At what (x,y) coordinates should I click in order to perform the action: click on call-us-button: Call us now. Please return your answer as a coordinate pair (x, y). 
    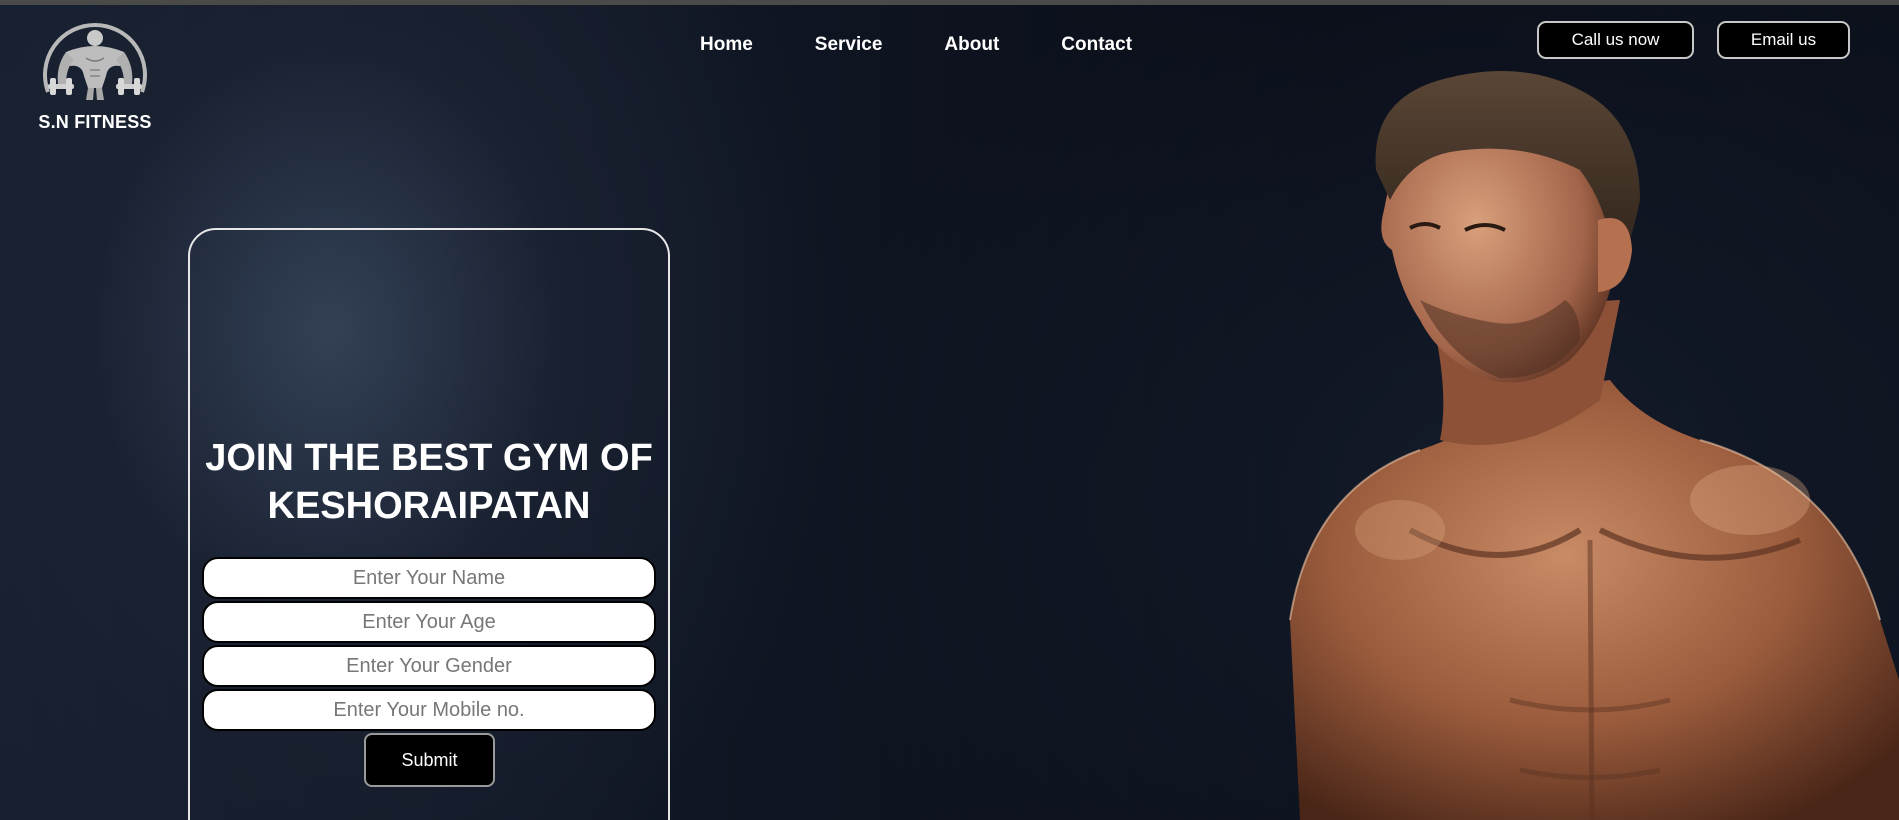
    Looking at the image, I should click on (1615, 40).